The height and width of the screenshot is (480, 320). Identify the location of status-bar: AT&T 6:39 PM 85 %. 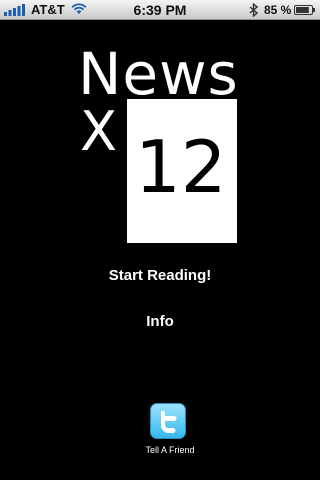
(160, 10).